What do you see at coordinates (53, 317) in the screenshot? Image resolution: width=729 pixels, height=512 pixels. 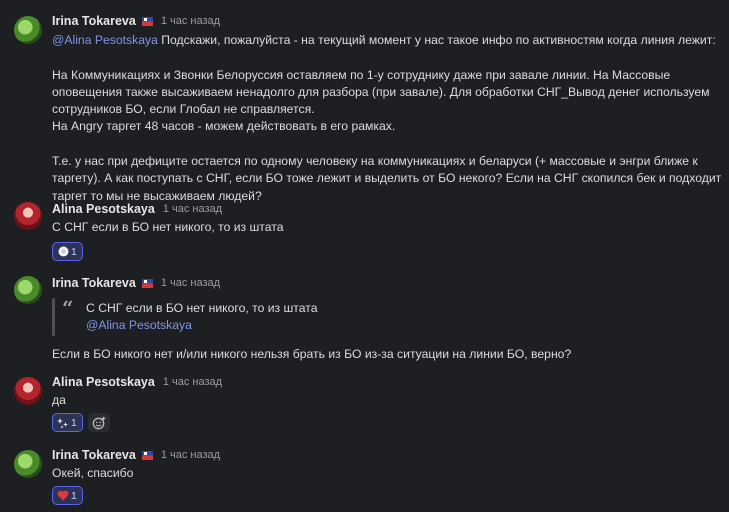 I see `quote-bar` at bounding box center [53, 317].